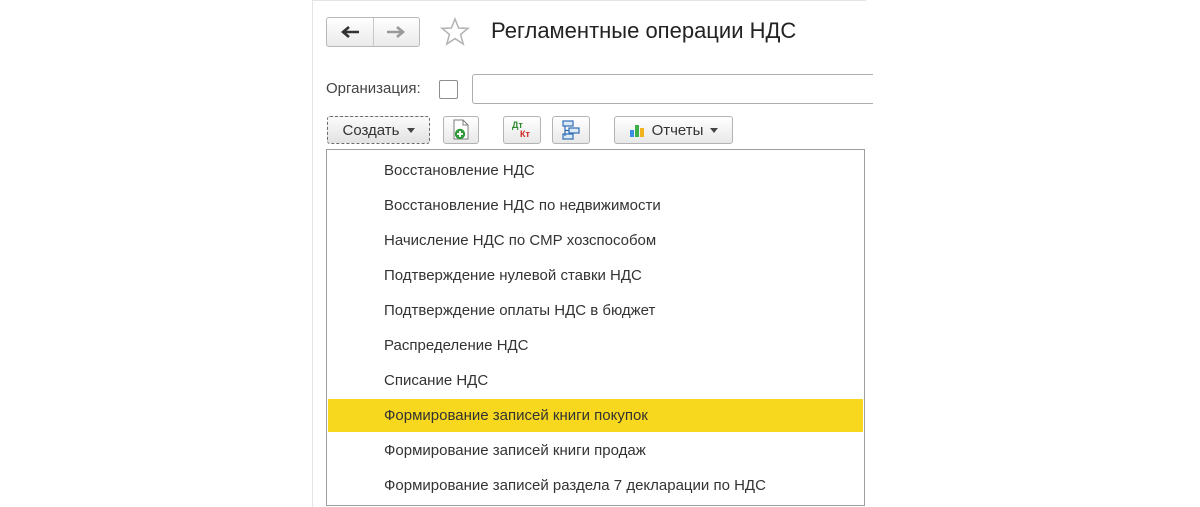  Describe the element at coordinates (595, 415) in the screenshot. I see `menu-item-highlighted: Формирование записей книги покупок` at that location.